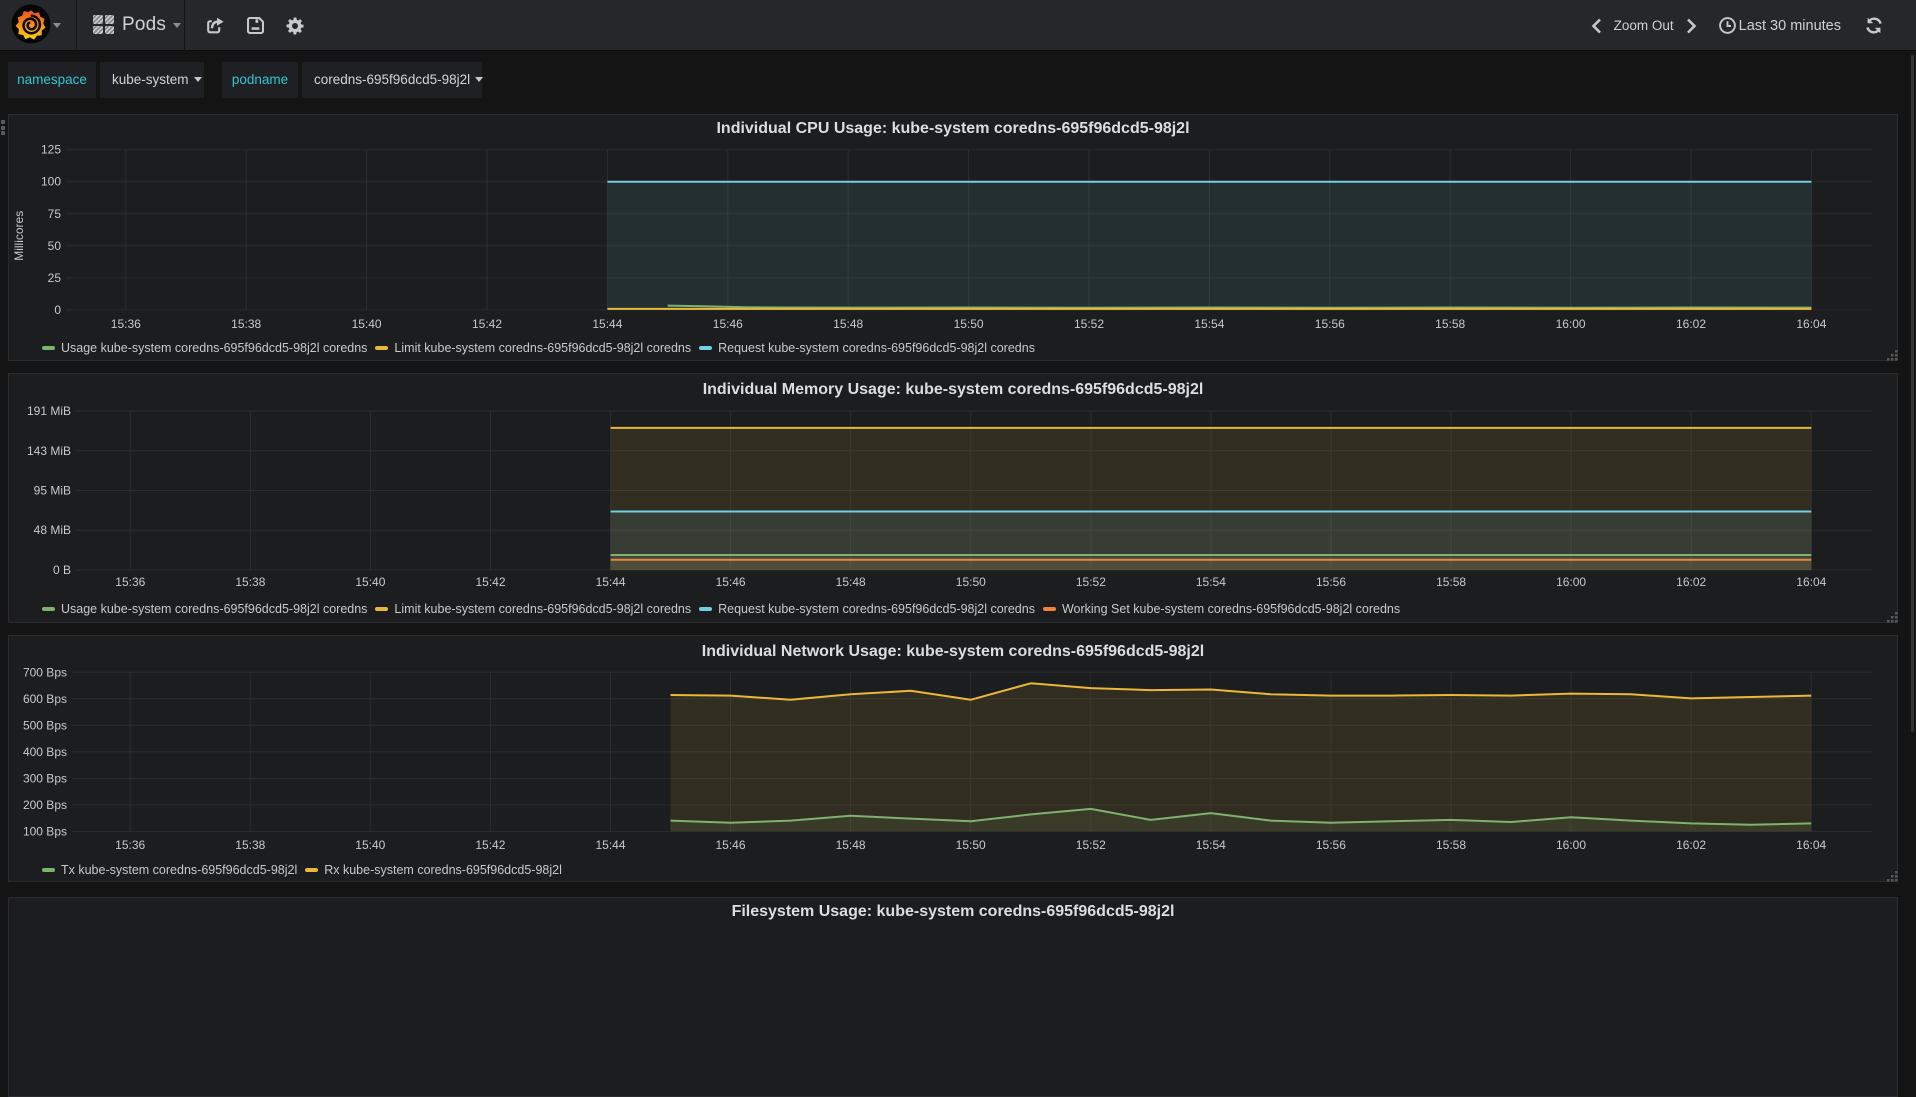 The width and height of the screenshot is (1916, 1097). Describe the element at coordinates (45, 778) in the screenshot. I see `svg-text: 300 Bps` at that location.